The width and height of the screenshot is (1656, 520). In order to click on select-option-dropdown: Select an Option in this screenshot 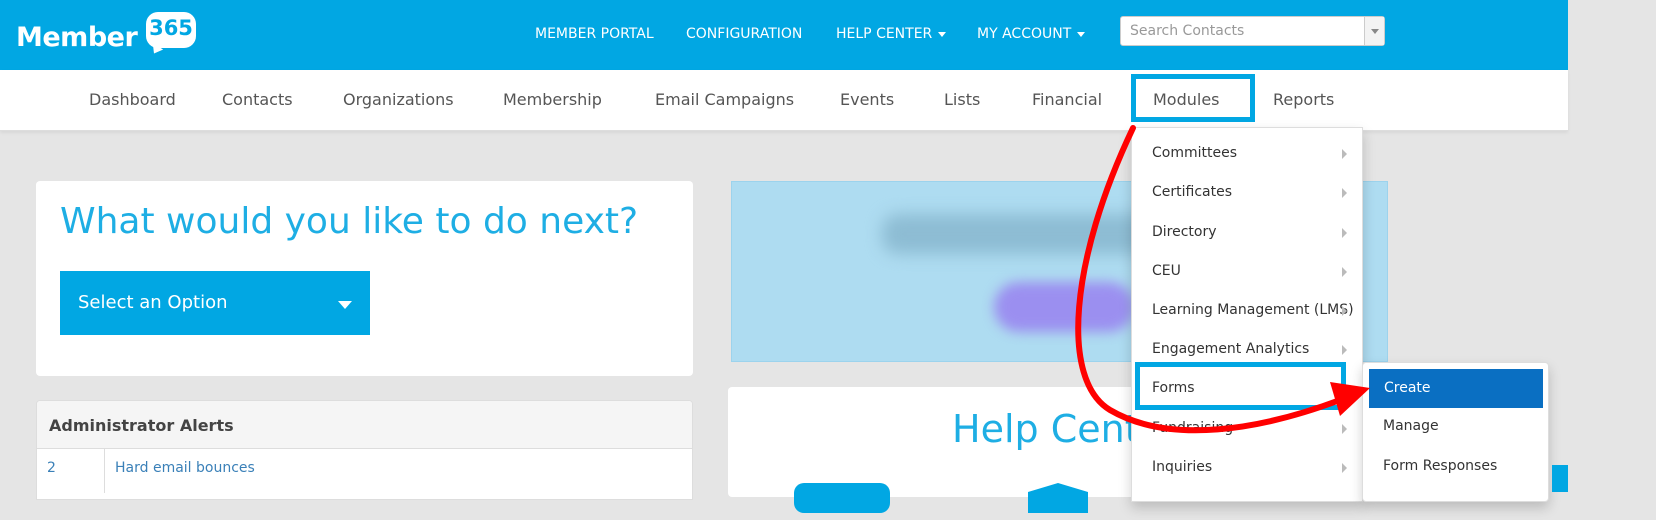, I will do `click(215, 303)`.